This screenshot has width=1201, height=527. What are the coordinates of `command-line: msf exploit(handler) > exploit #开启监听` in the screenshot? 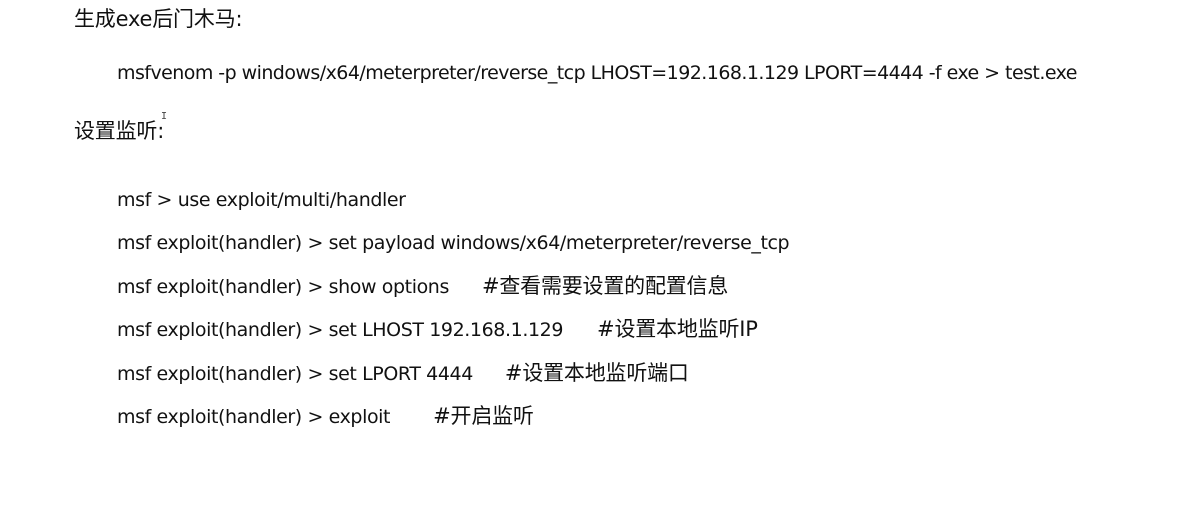 It's located at (325, 416).